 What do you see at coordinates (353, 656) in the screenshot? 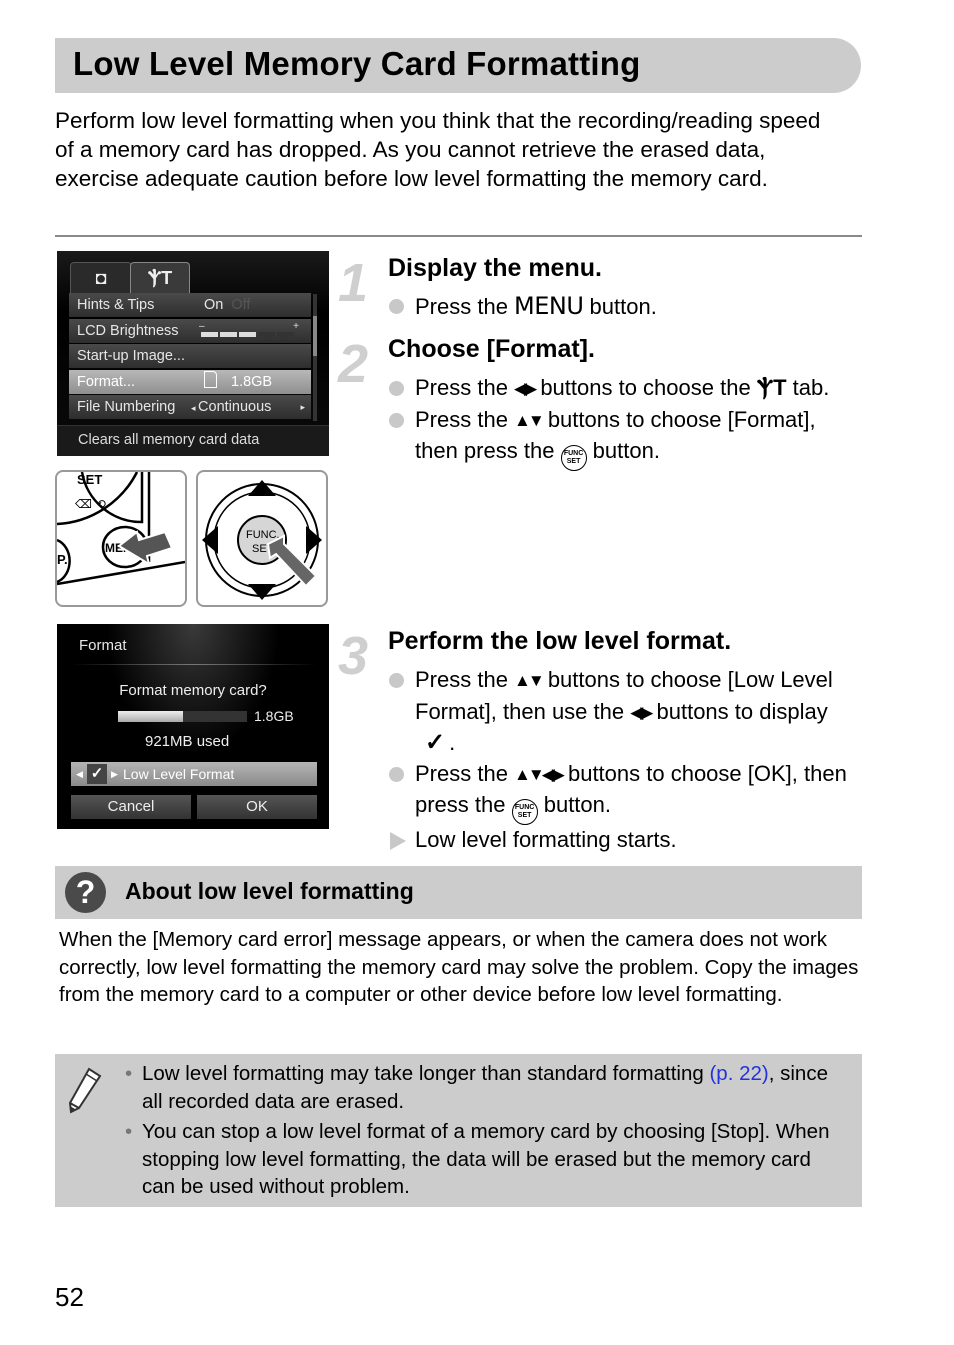
I see `step-number-3: 3` at bounding box center [353, 656].